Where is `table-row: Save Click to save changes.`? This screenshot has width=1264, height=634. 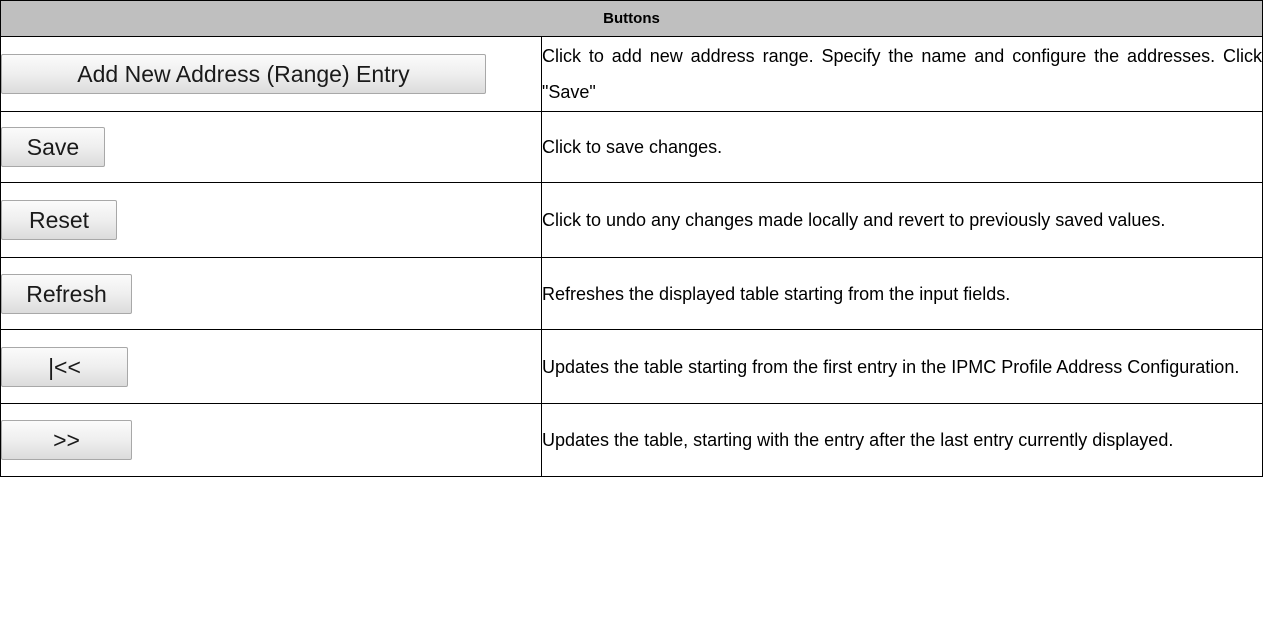
table-row: Save Click to save changes. is located at coordinates (631, 147).